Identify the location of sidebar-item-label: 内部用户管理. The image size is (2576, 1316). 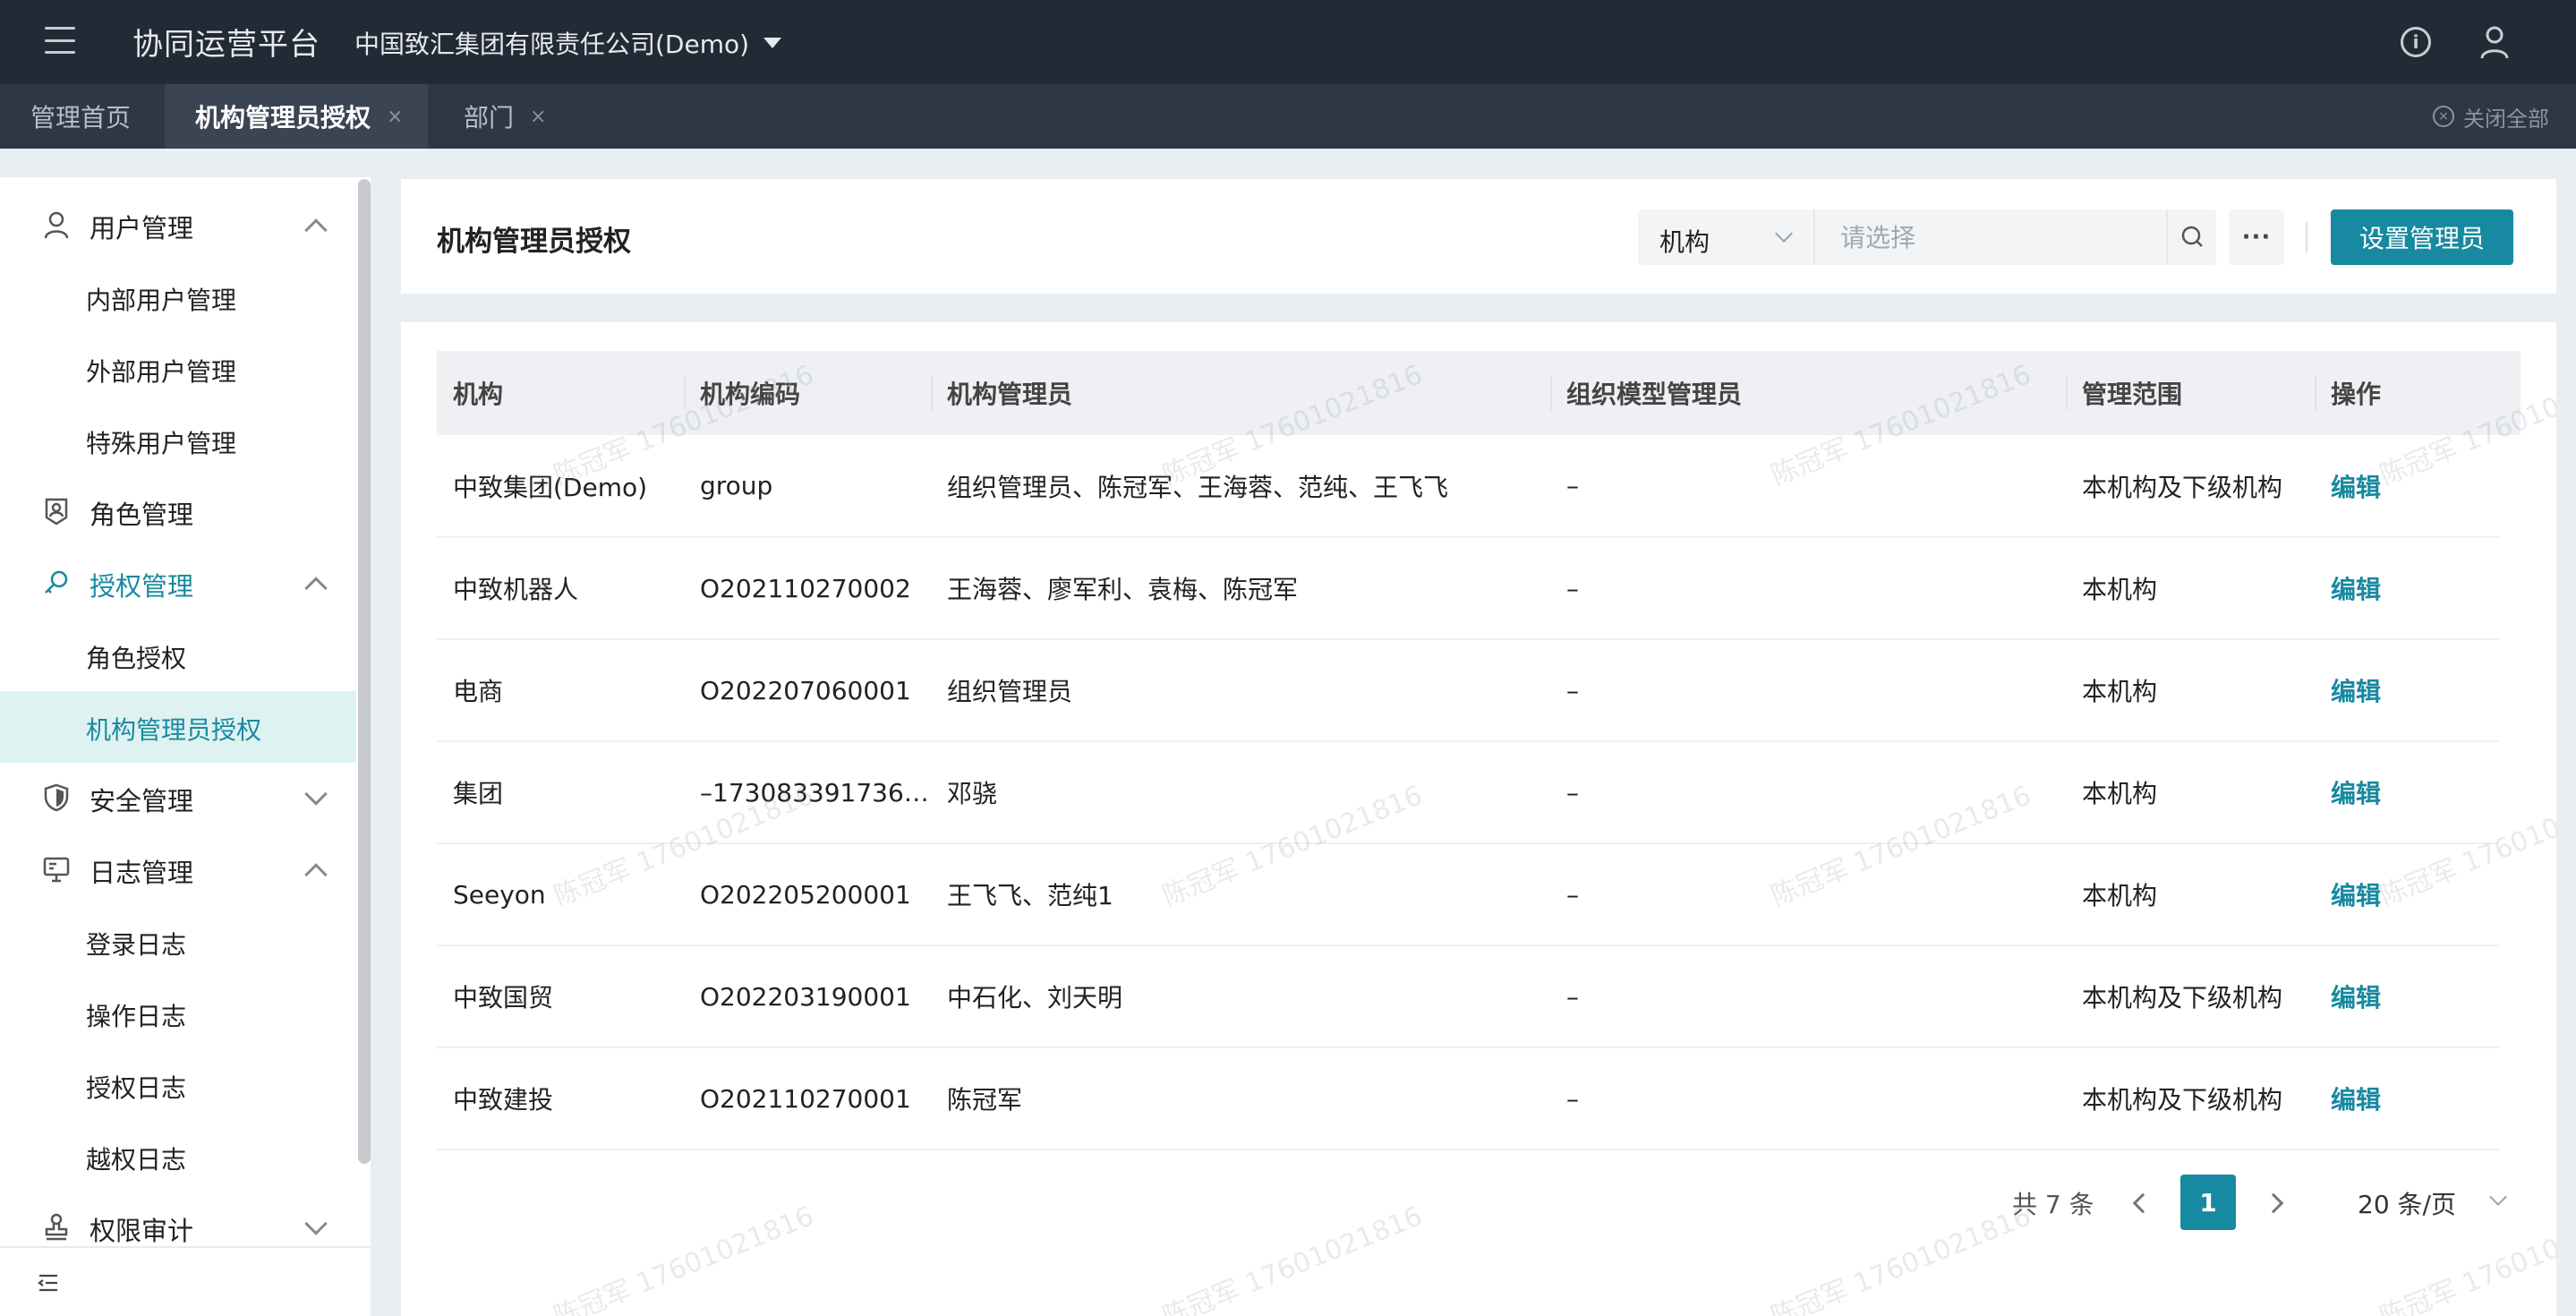
(161, 300).